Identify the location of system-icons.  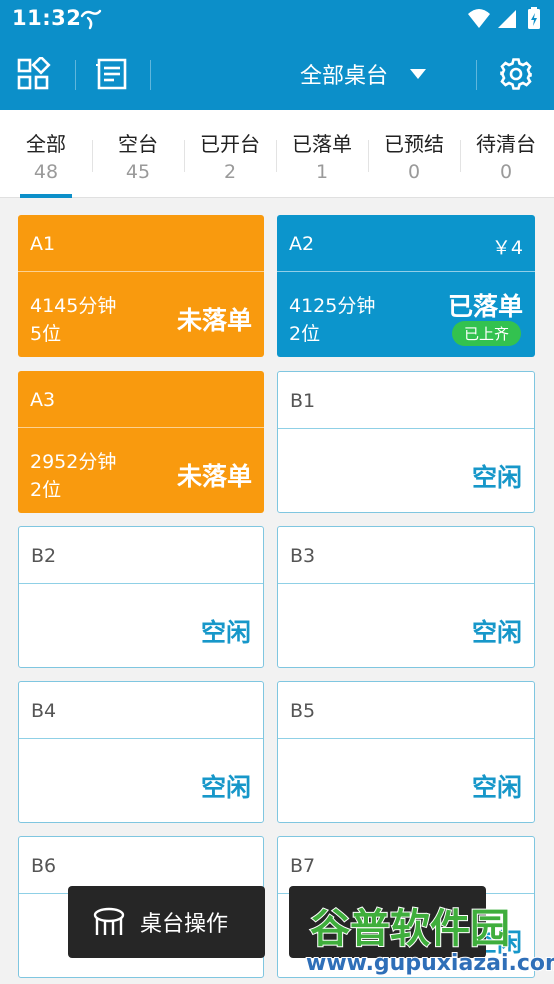
(504, 18).